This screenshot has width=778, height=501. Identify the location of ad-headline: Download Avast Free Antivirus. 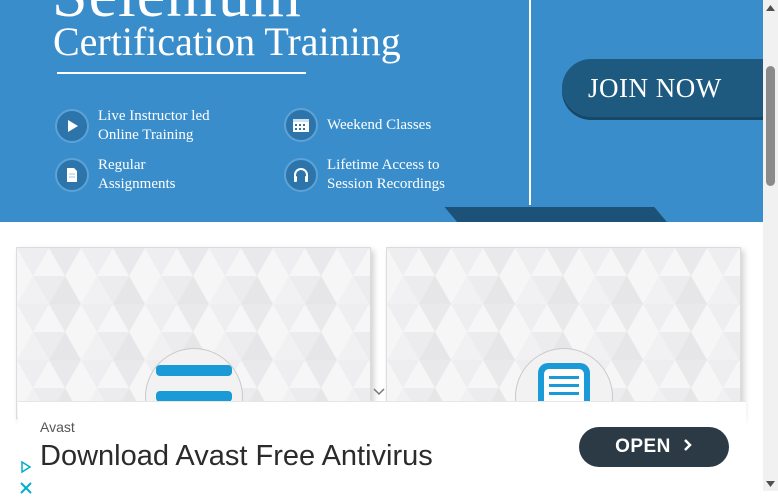
(236, 456).